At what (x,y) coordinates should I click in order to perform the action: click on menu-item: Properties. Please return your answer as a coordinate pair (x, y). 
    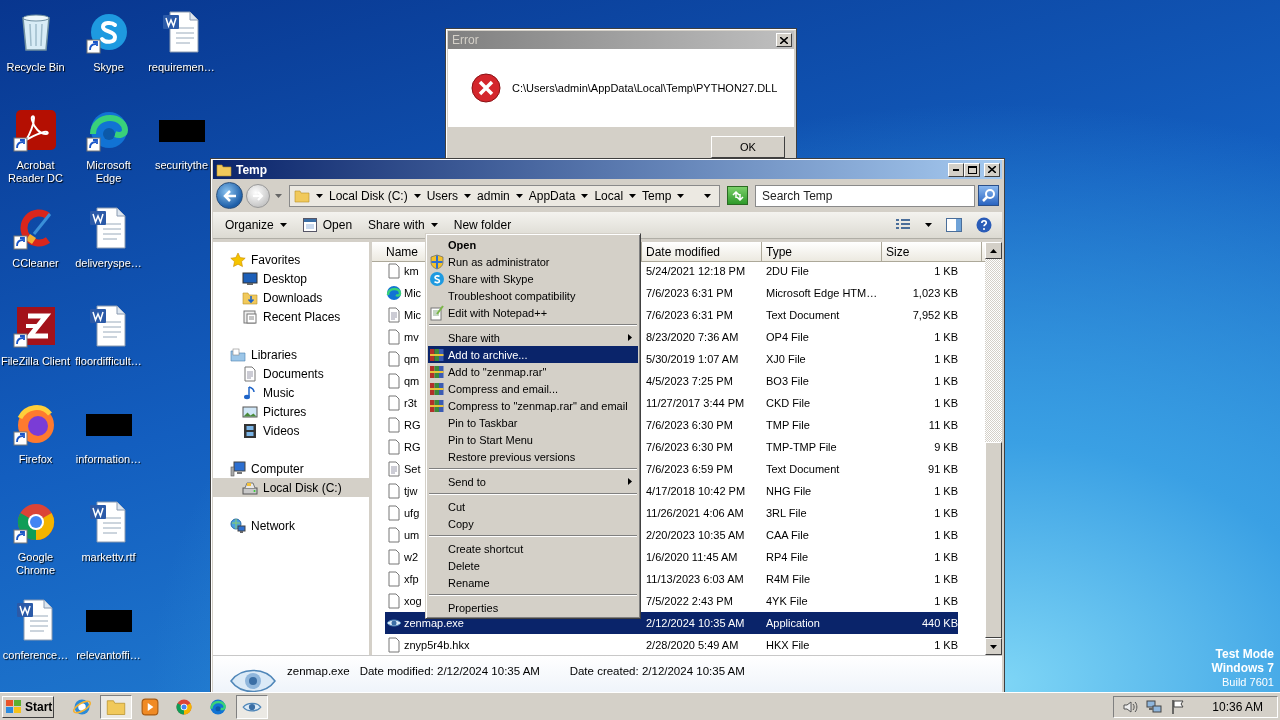
    Looking at the image, I should click on (533, 607).